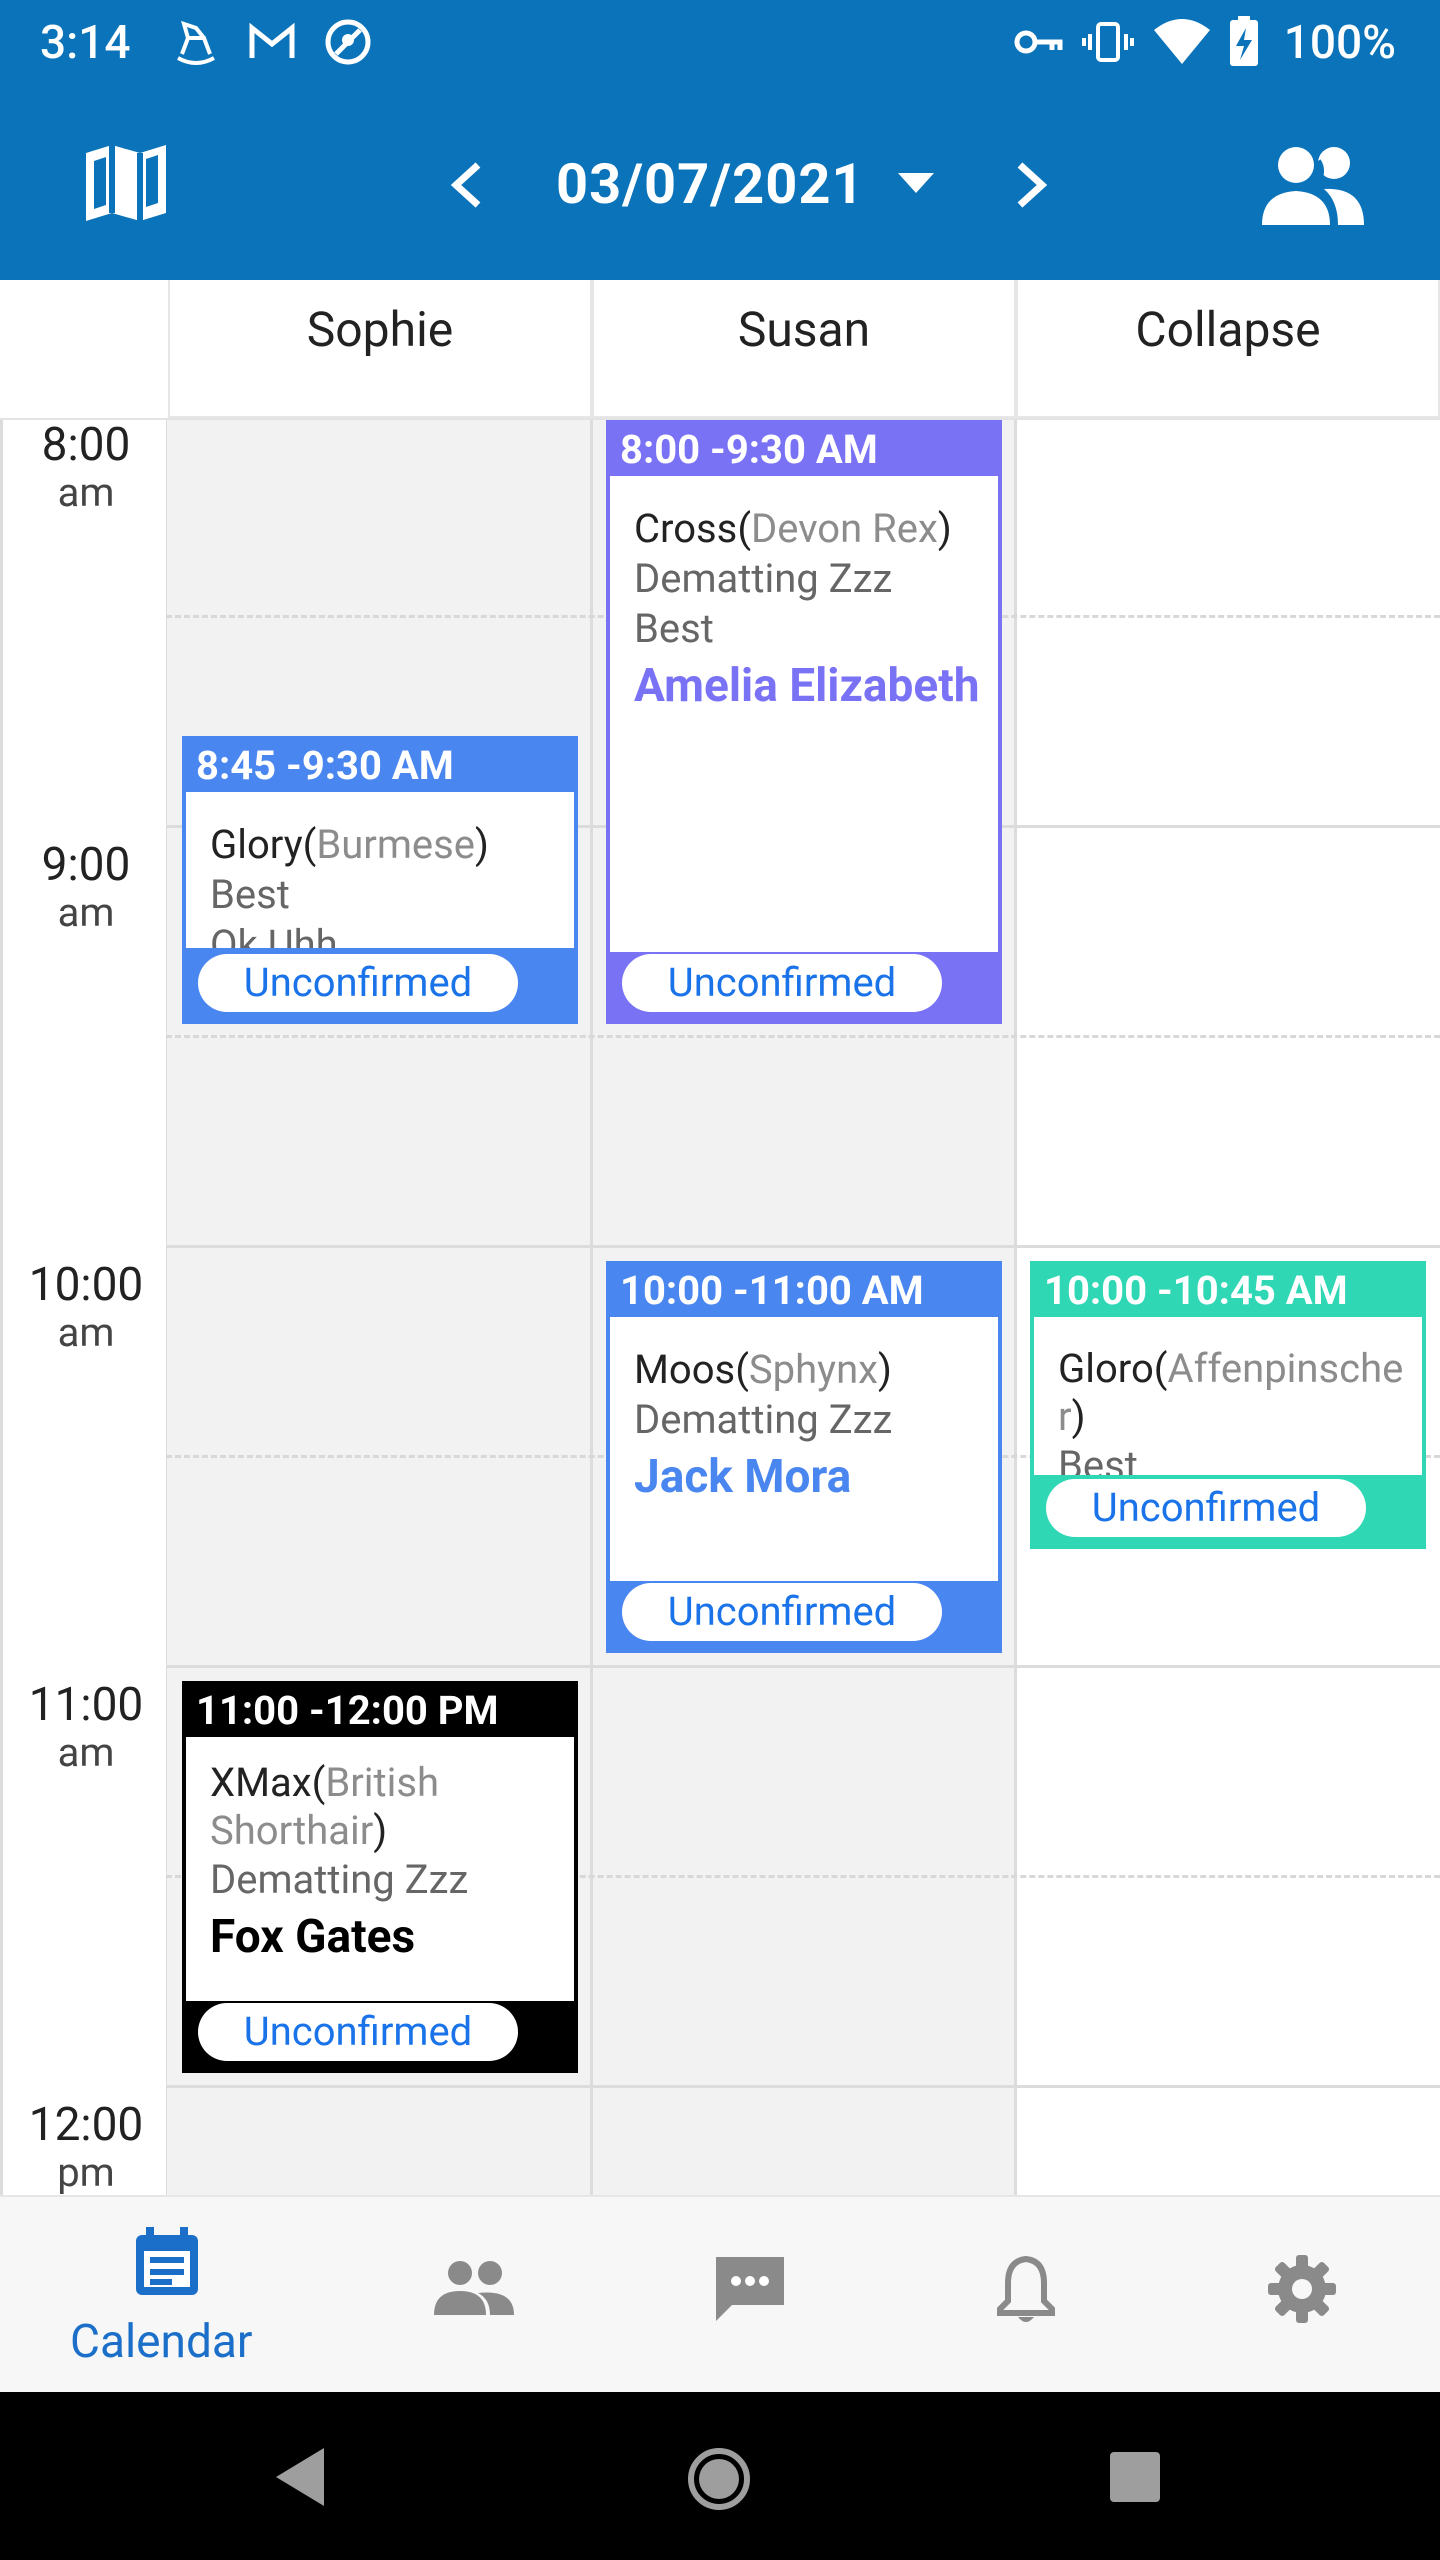 The height and width of the screenshot is (2560, 1440). I want to click on dropdown-arrow-icon, so click(916, 184).